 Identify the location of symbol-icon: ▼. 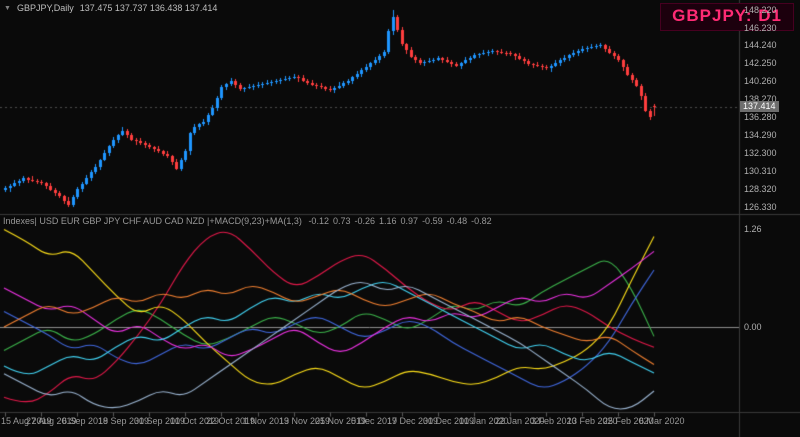
(7, 8).